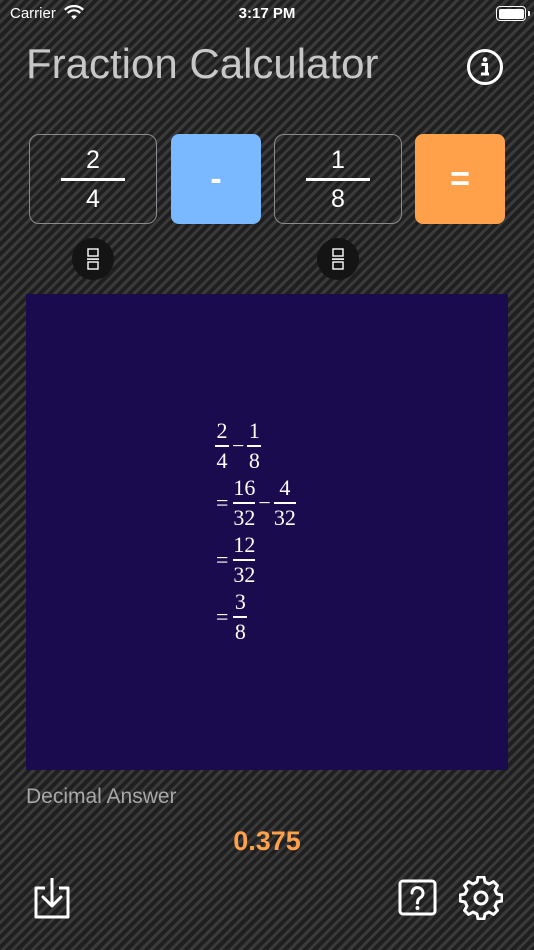 This screenshot has width=534, height=950. I want to click on denominator: 4, so click(222, 460).